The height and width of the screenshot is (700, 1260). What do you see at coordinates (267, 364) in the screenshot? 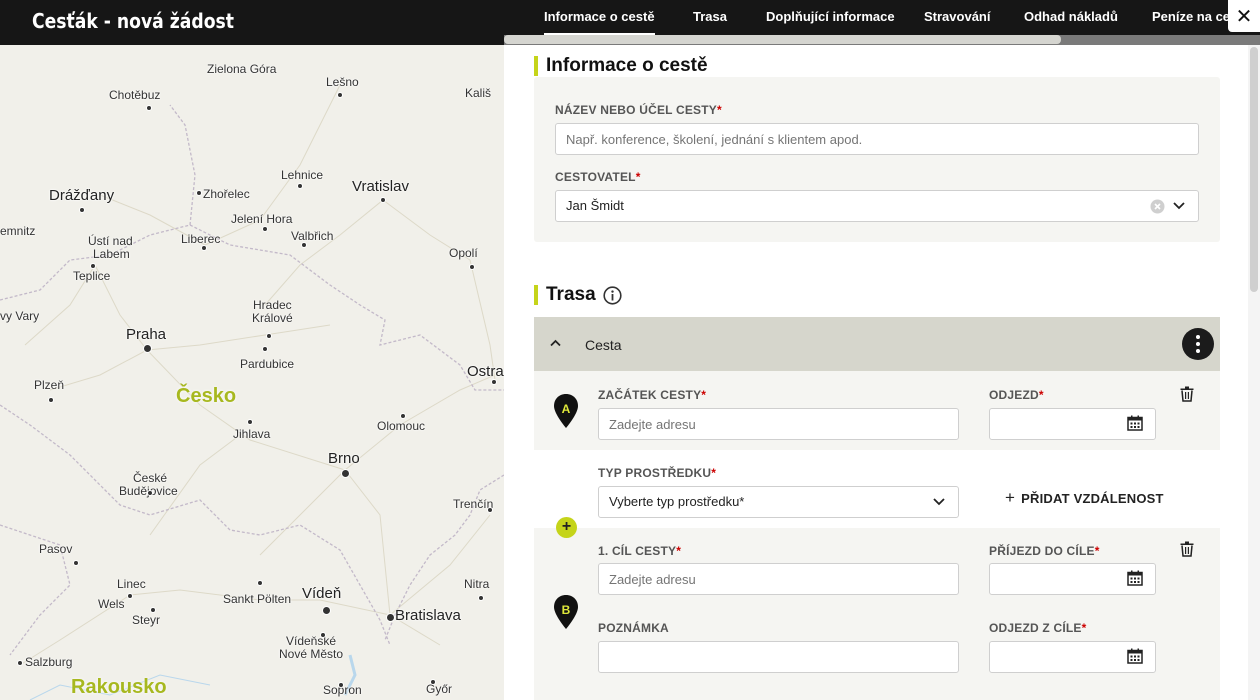
I see `city-label: Pardubice` at bounding box center [267, 364].